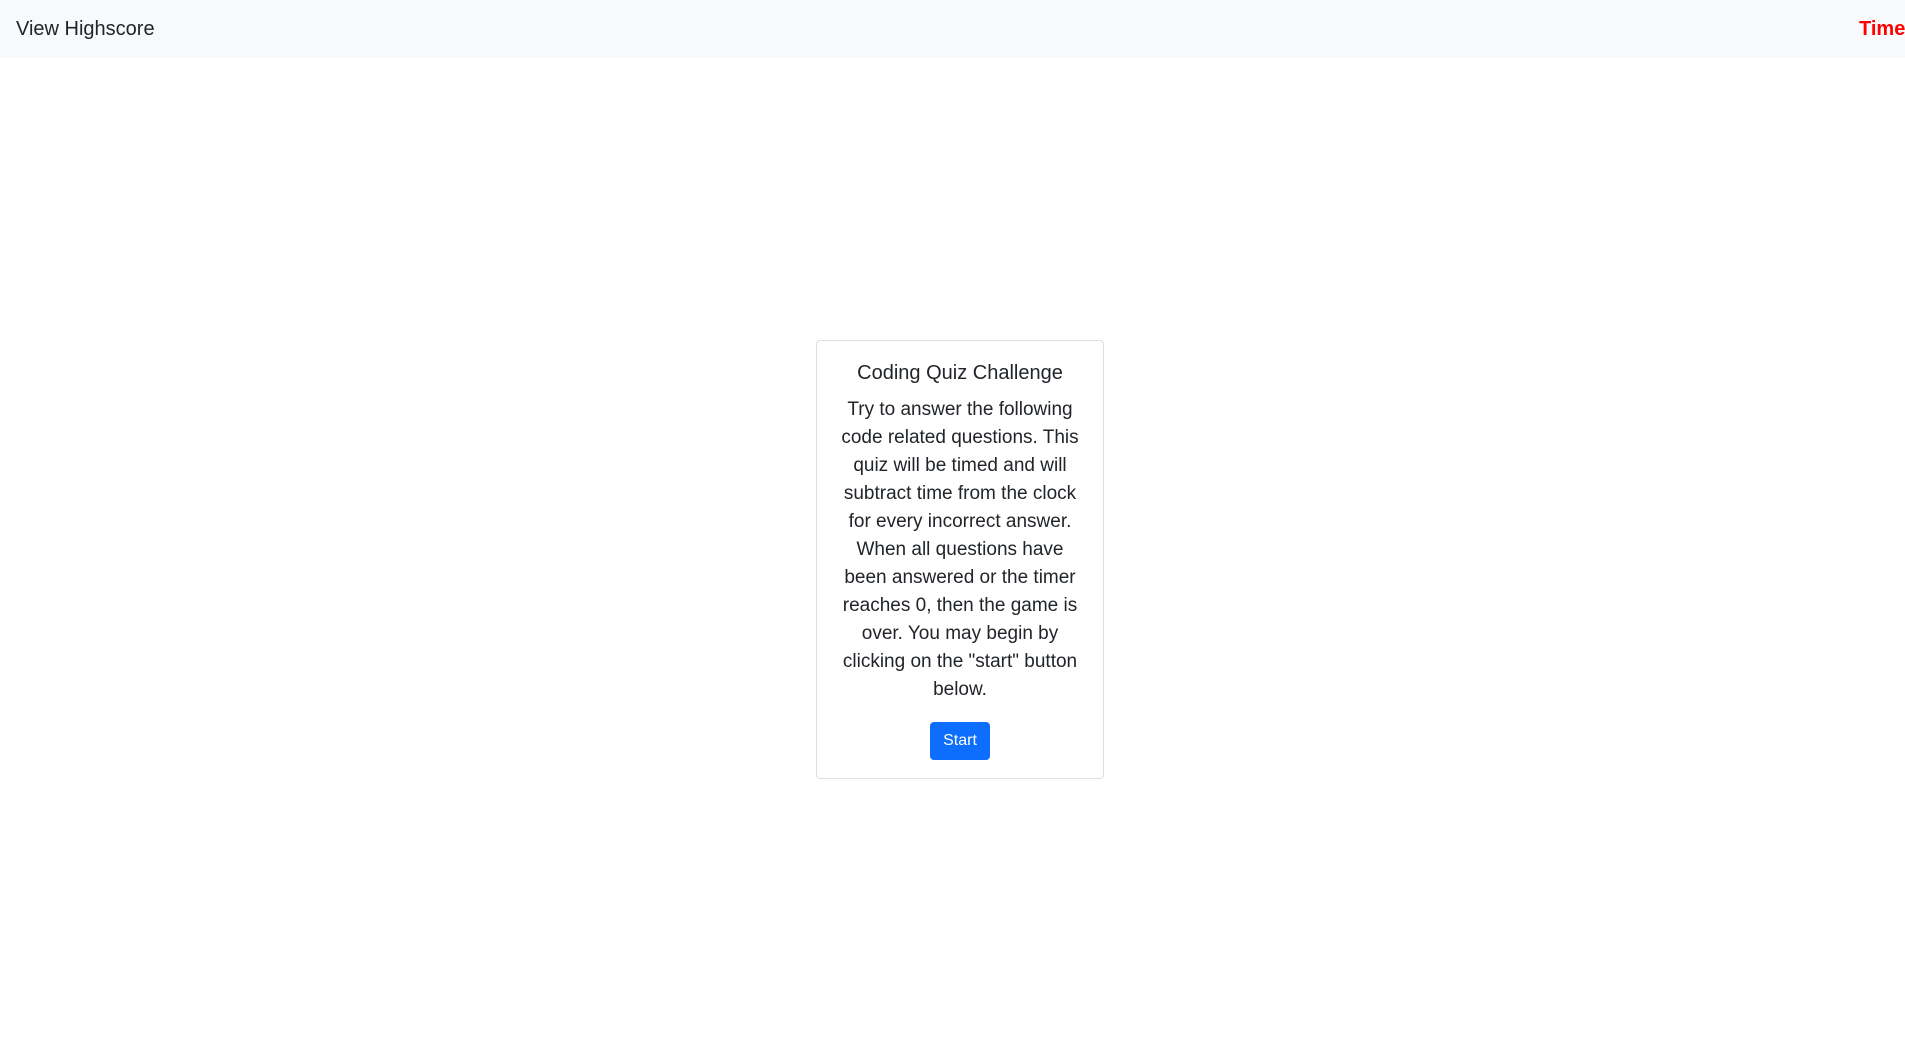 The height and width of the screenshot is (1060, 1905). What do you see at coordinates (960, 373) in the screenshot?
I see `quiz-title: Coding Quiz Challenge` at bounding box center [960, 373].